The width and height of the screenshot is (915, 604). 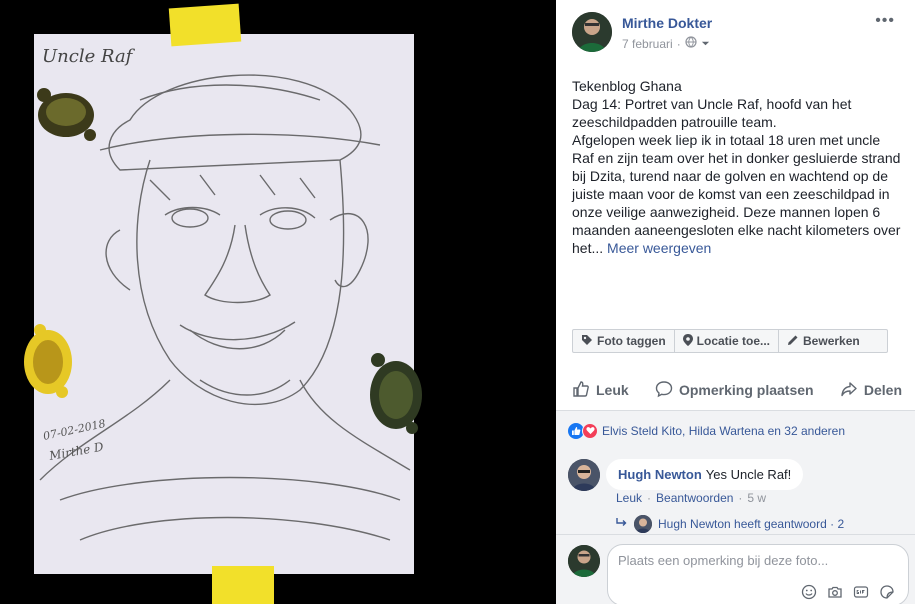 I want to click on pencil-icon, so click(x=793, y=341).